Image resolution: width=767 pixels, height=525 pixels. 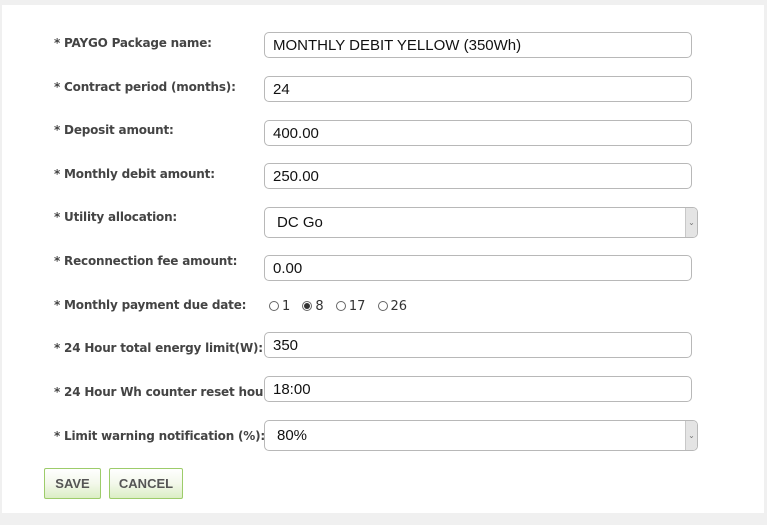 I want to click on label-package-name: * PAYGO Package name:, so click(x=133, y=43).